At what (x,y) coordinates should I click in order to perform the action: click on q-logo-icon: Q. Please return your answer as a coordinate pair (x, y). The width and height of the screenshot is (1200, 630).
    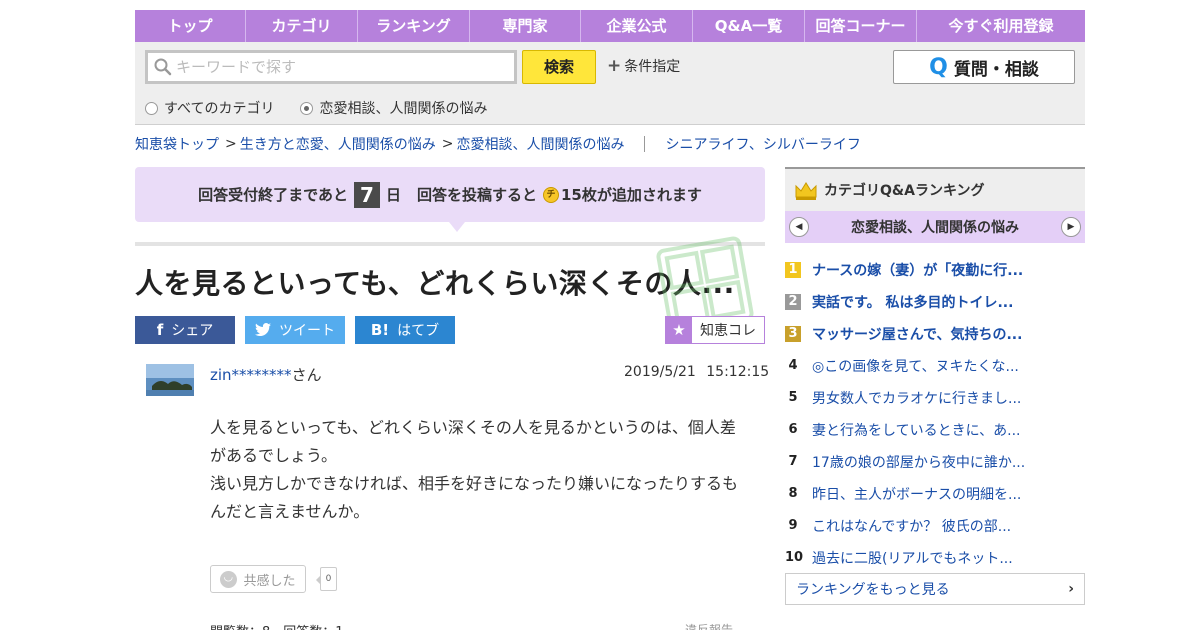
    Looking at the image, I should click on (938, 67).